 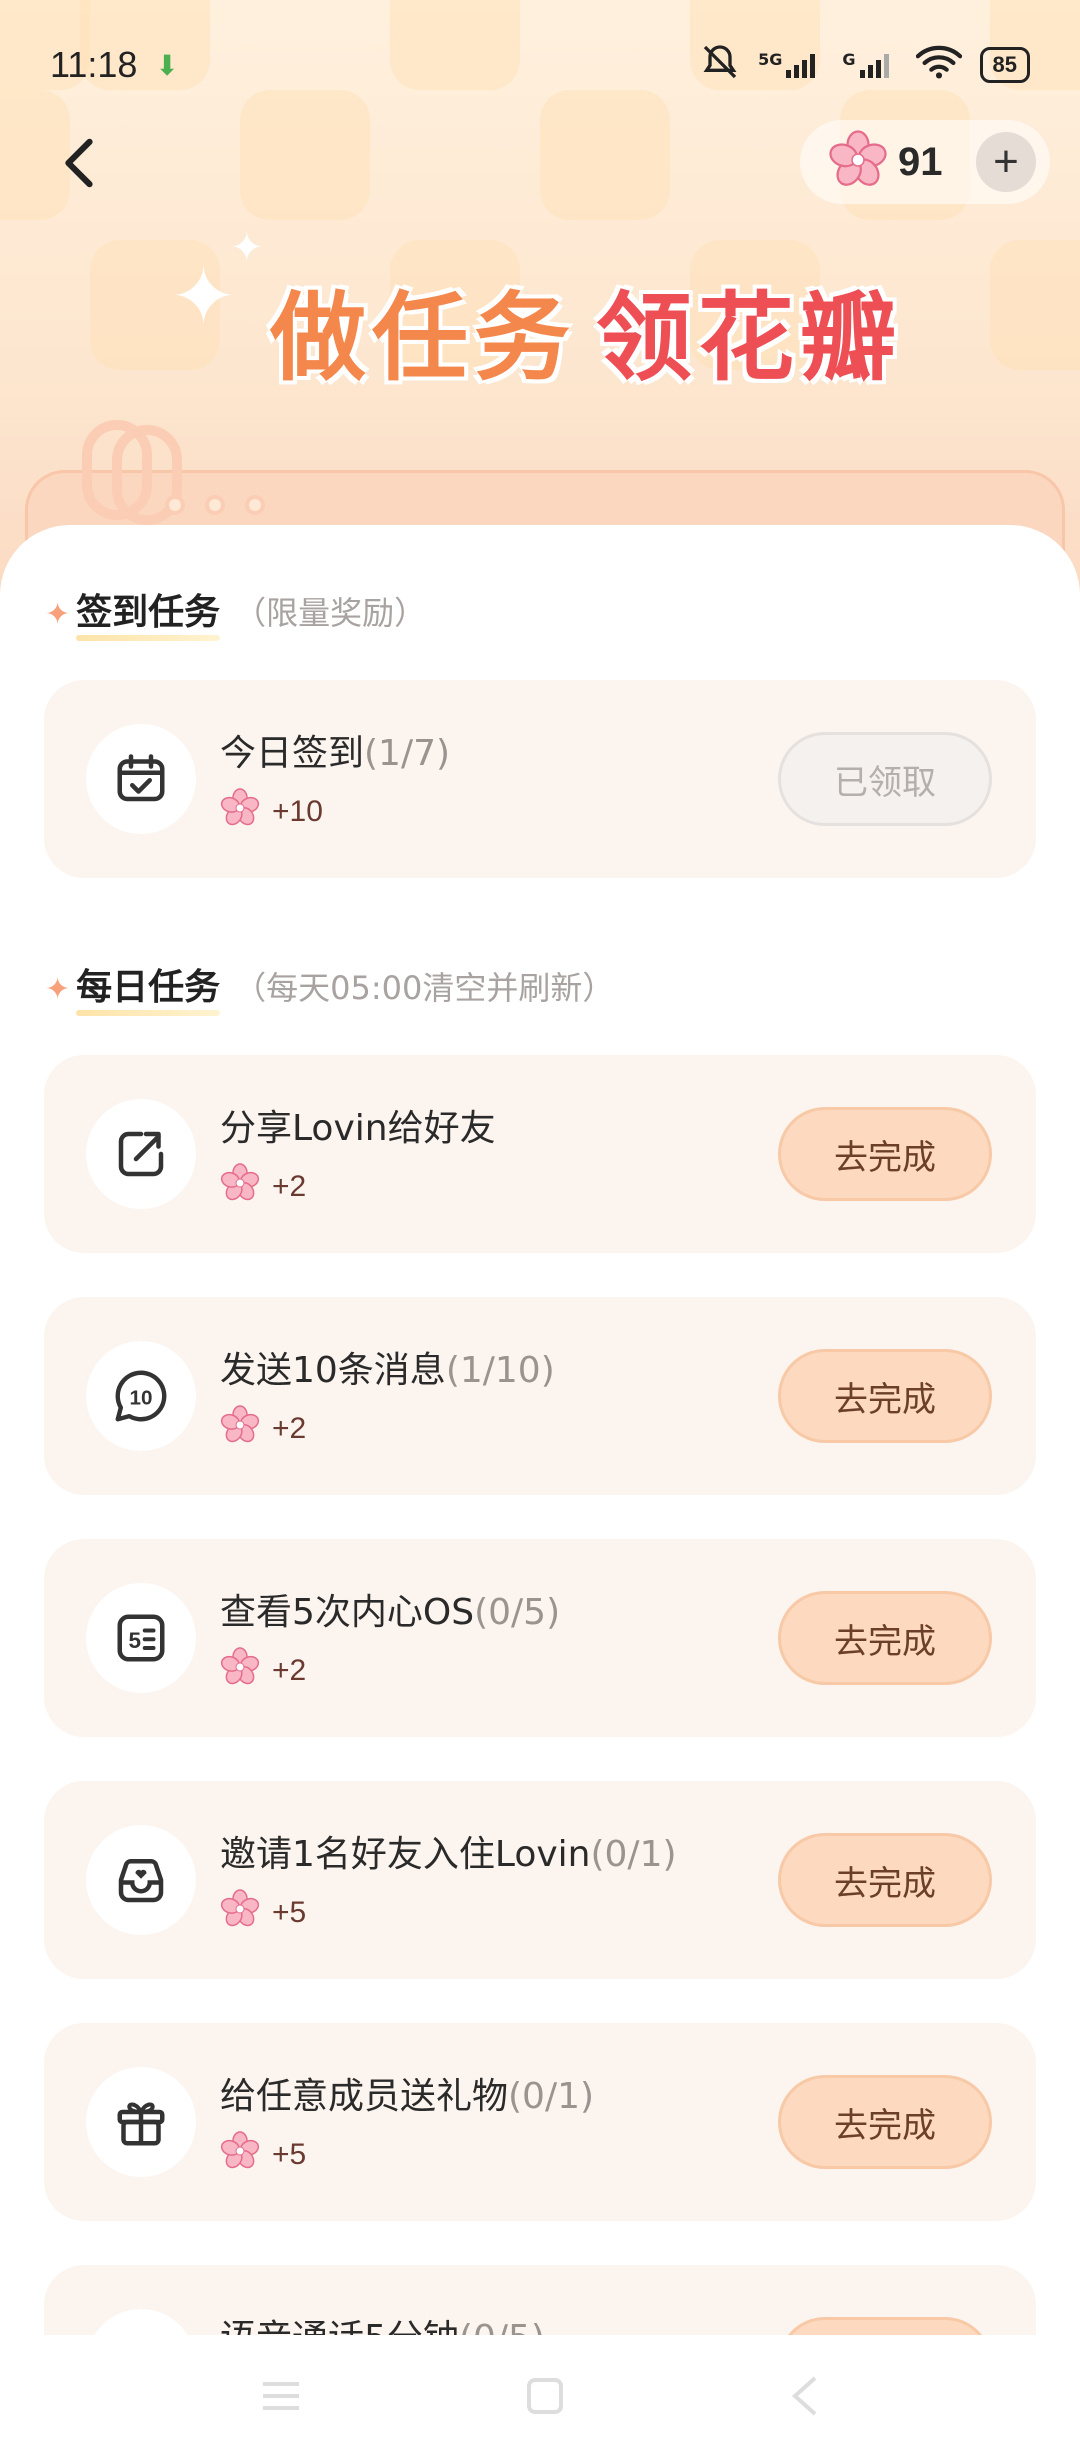 What do you see at coordinates (540, 1396) in the screenshot?
I see `task-card-messages: 10 发送10条消息(1/10) +2 去完成` at bounding box center [540, 1396].